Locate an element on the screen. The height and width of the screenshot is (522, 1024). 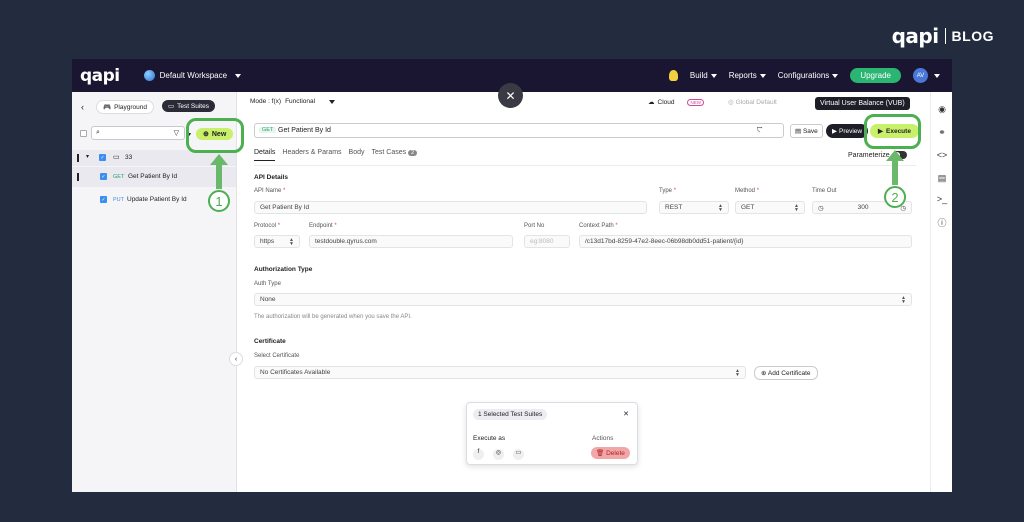
nav-reports-label: Reports is located at coordinates (742, 75).